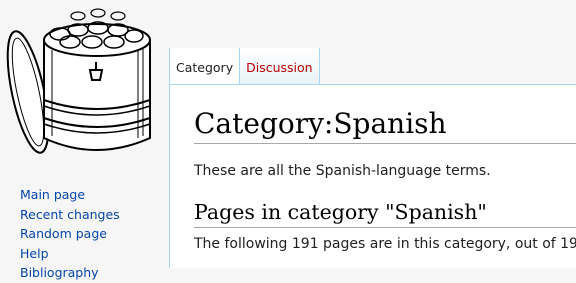  What do you see at coordinates (385, 125) in the screenshot?
I see `page-title: Category:Spanish` at bounding box center [385, 125].